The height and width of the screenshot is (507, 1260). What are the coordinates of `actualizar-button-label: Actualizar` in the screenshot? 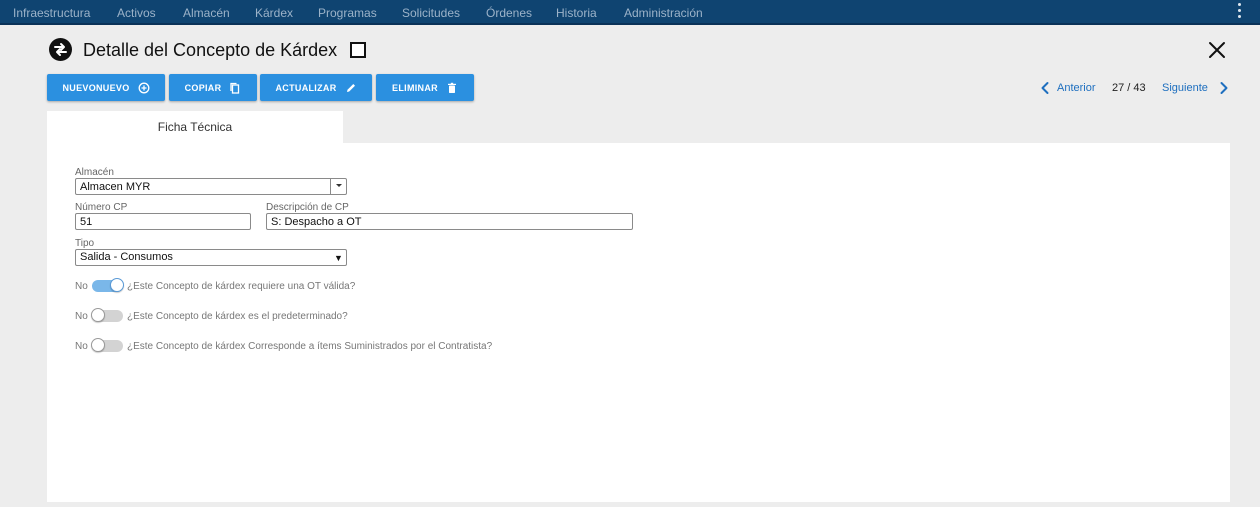 It's located at (306, 87).